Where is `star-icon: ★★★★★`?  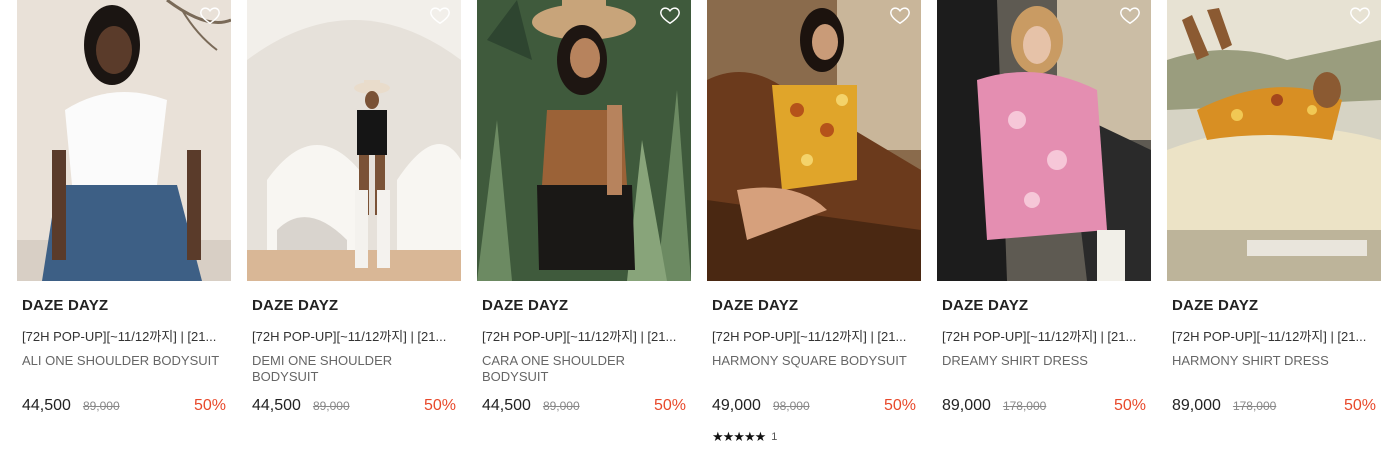
star-icon: ★★★★★ is located at coordinates (739, 436).